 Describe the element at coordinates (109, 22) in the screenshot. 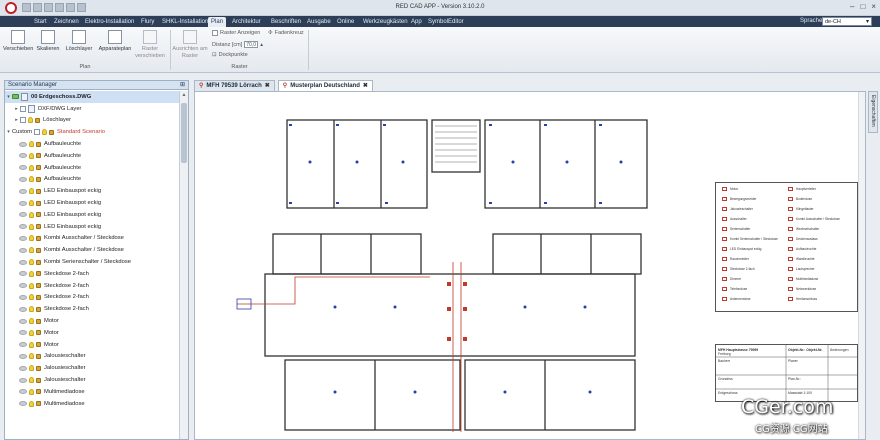

I see `menu-elektro-installation: Elektro-Installation` at that location.